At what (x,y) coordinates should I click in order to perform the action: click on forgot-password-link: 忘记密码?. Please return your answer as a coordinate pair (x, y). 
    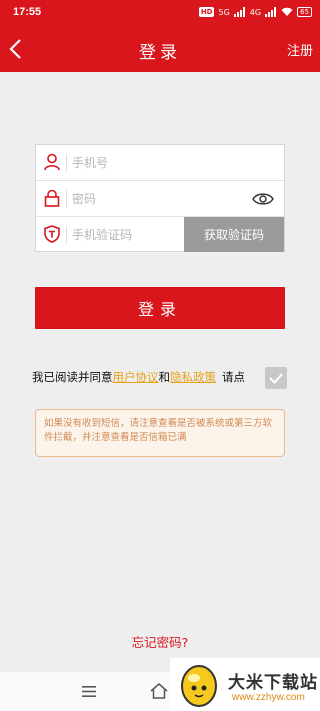
    Looking at the image, I should click on (160, 641).